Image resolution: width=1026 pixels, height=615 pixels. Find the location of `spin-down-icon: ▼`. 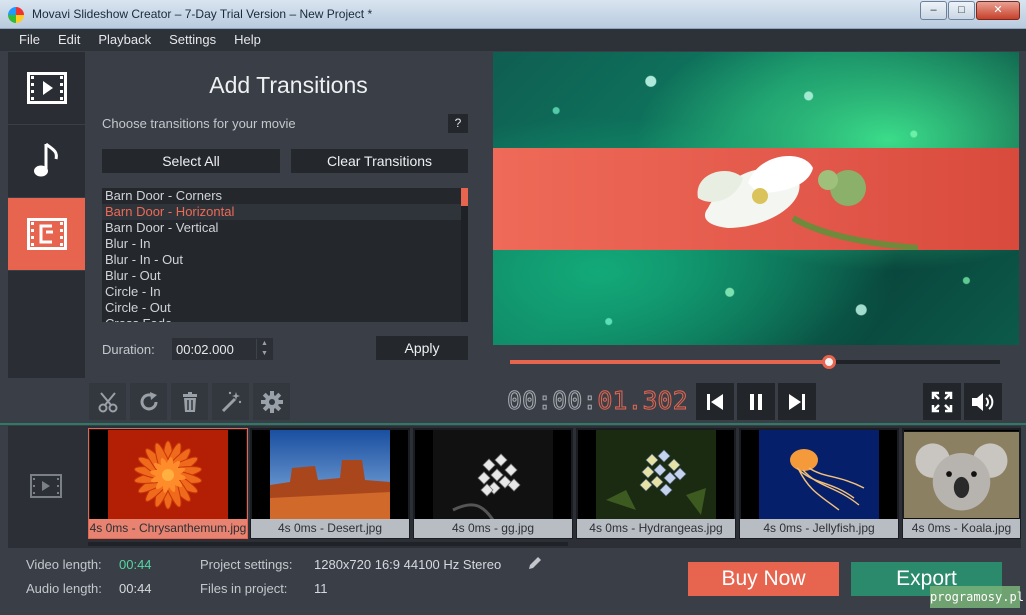

spin-down-icon: ▼ is located at coordinates (264, 354).